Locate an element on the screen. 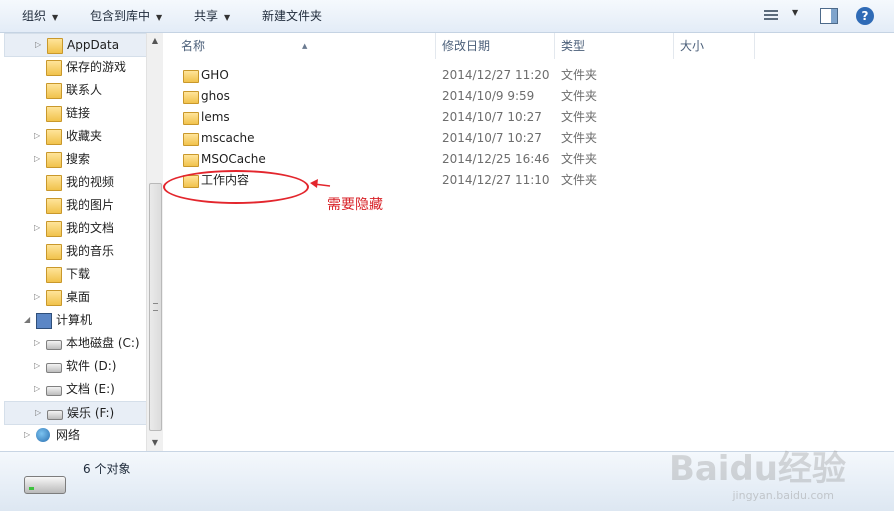  nav-item-label: 搜索 is located at coordinates (78, 159).